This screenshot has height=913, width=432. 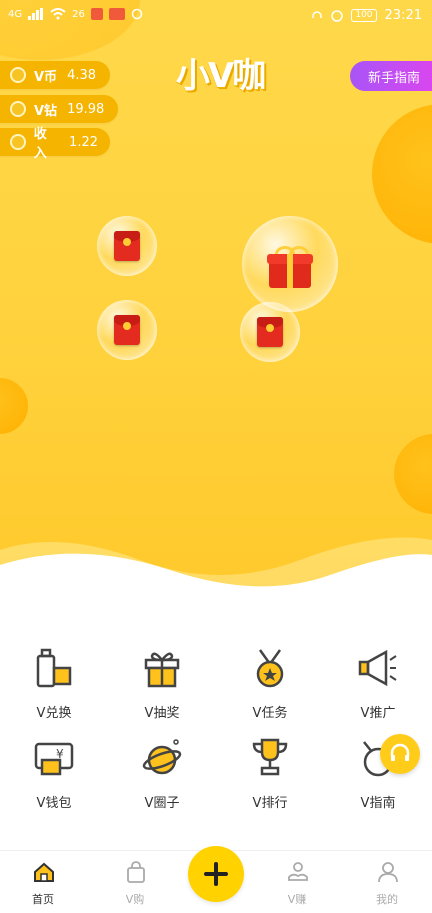 I want to click on feature-wallet: ¥ V钱包, so click(x=54, y=770).